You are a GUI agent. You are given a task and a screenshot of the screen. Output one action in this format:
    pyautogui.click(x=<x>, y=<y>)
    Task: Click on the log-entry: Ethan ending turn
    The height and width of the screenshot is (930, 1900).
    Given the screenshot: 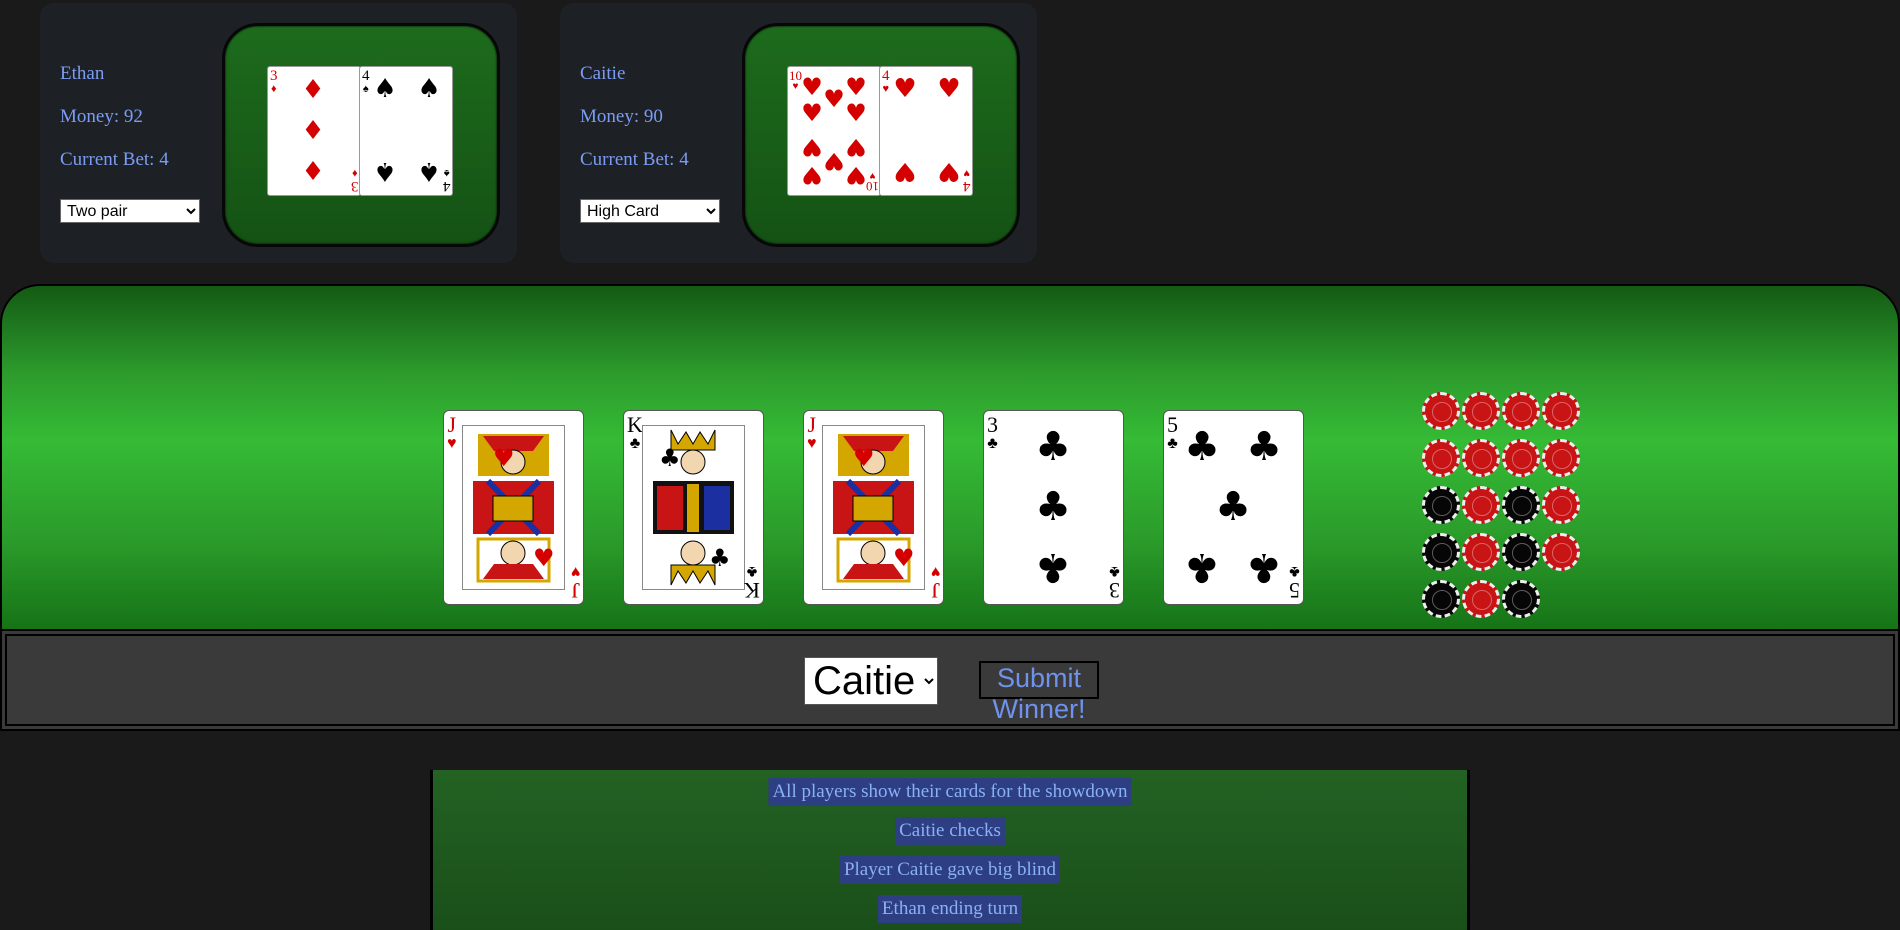 What is the action you would take?
    pyautogui.click(x=950, y=909)
    